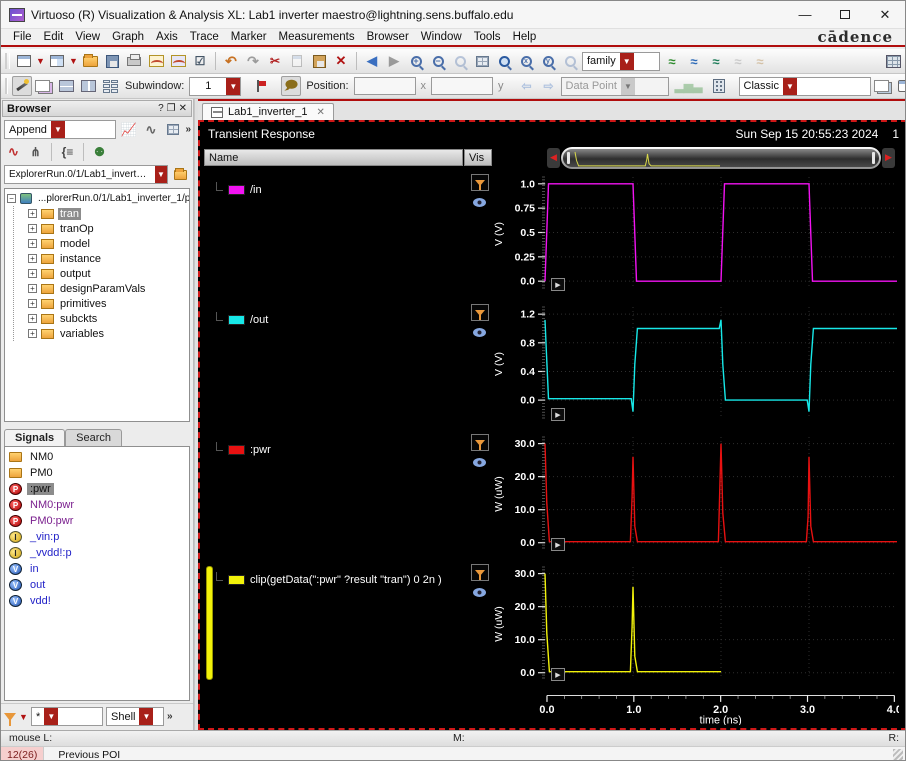 This screenshot has height=761, width=906. I want to click on calculator-icon, so click(719, 86).